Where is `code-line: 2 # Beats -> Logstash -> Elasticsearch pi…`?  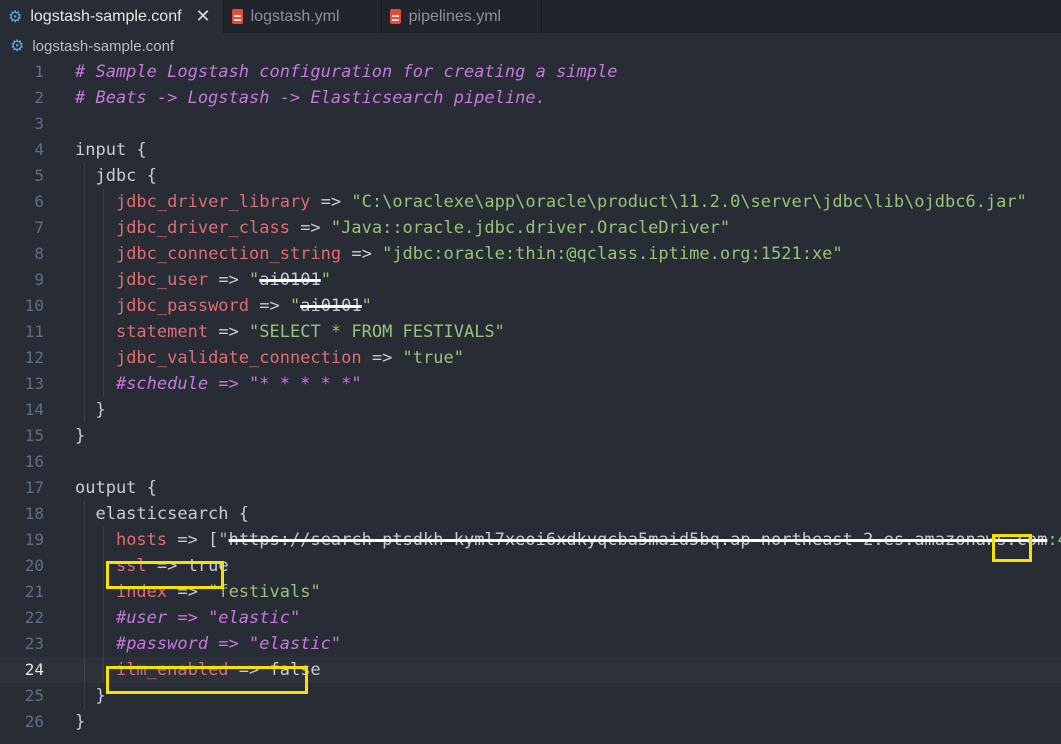
code-line: 2 # Beats -> Logstash -> Elasticsearch pi… is located at coordinates (530, 98).